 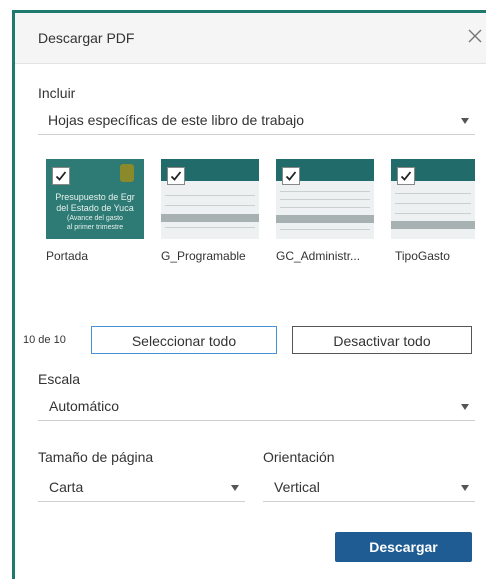 I want to click on cover-line: del Estado de Yuca, so click(x=95, y=208).